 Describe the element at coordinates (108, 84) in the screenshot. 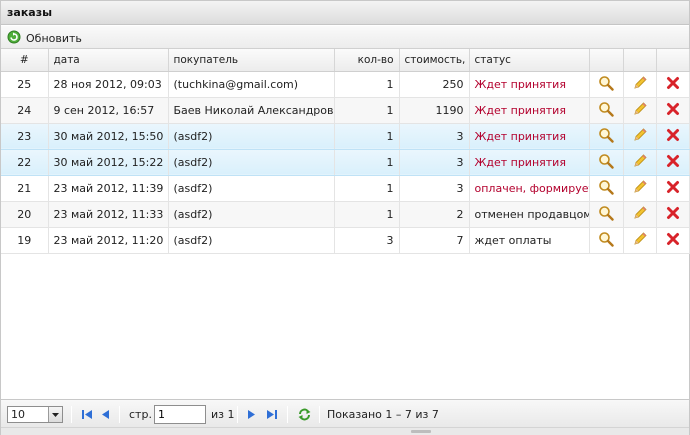

I see `cell-date: 28 ноя 2012, 09:03` at that location.